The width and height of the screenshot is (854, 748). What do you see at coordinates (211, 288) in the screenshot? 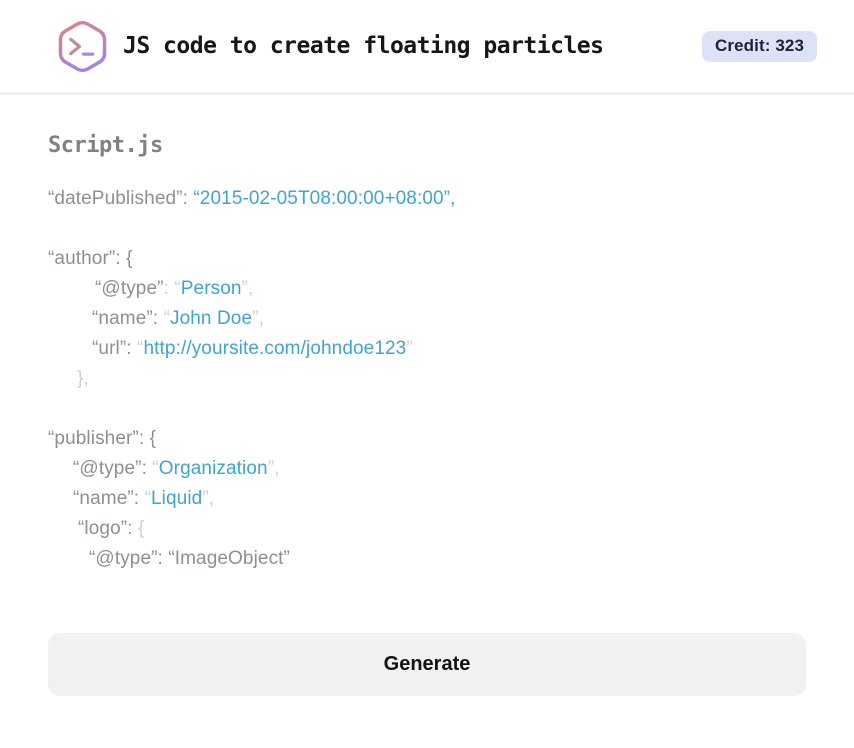
I see `code-token: Person` at bounding box center [211, 288].